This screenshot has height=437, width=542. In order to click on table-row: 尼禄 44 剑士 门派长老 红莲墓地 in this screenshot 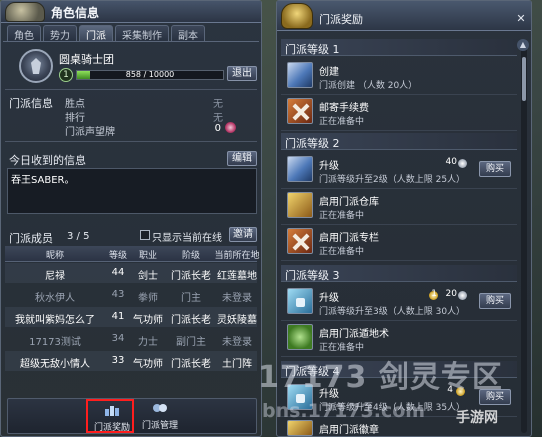, I will do `click(131, 273)`.